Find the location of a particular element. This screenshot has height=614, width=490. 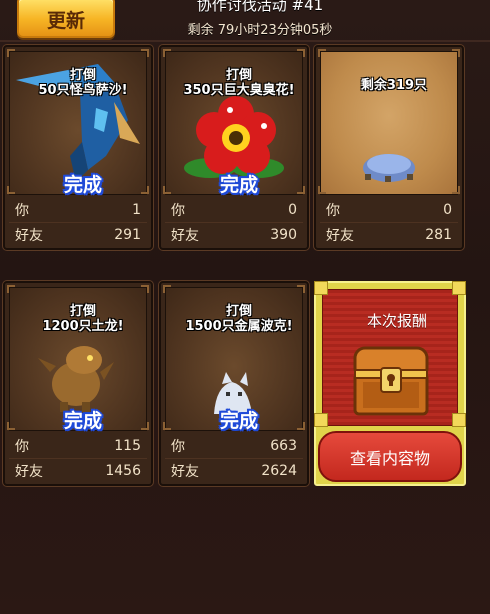

kill-stats: 你 115 好友 1456 is located at coordinates (78, 458).